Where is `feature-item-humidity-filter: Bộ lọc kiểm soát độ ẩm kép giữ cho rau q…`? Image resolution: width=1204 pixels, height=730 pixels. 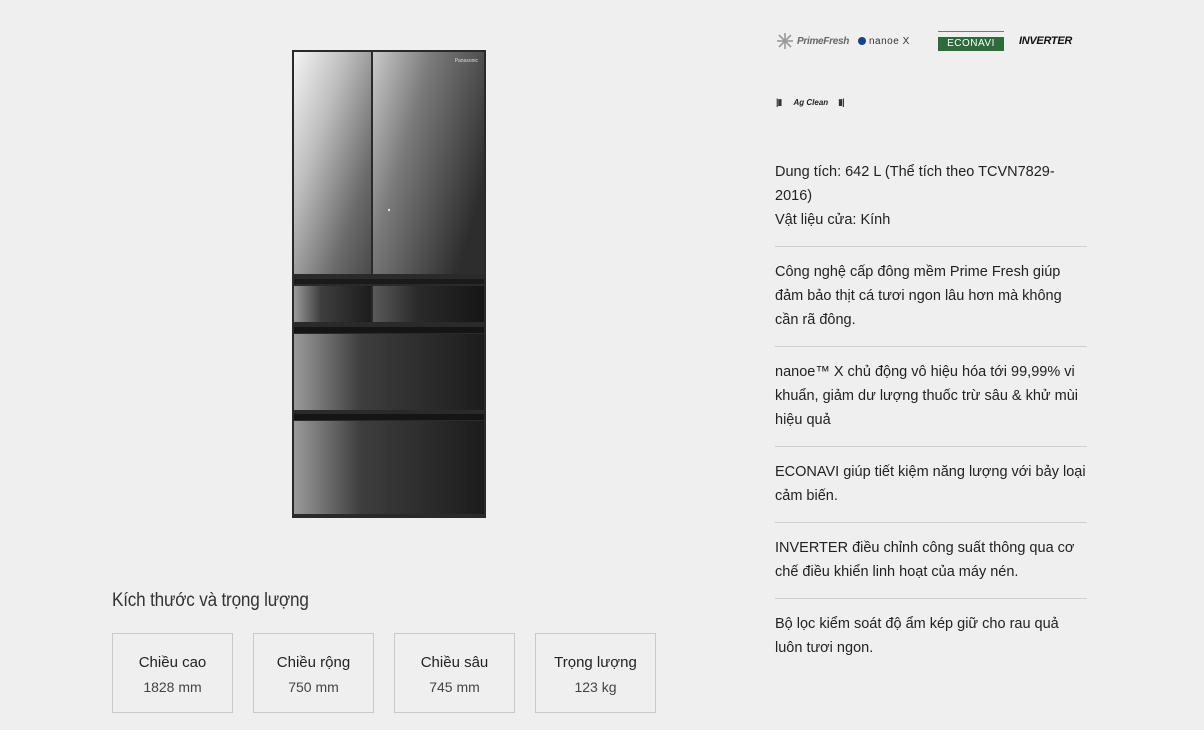 feature-item-humidity-filter: Bộ lọc kiểm soát độ ẩm kép giữ cho rau q… is located at coordinates (931, 643).